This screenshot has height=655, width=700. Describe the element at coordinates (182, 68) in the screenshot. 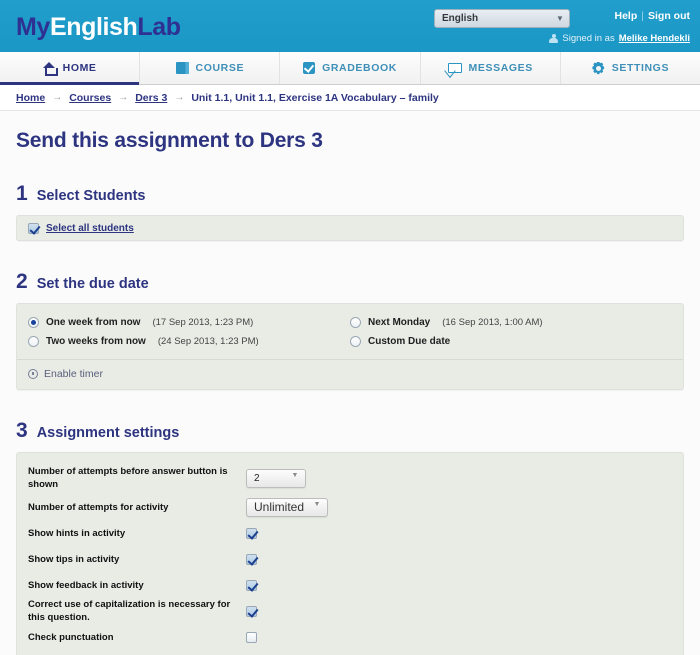

I see `book-icon` at that location.